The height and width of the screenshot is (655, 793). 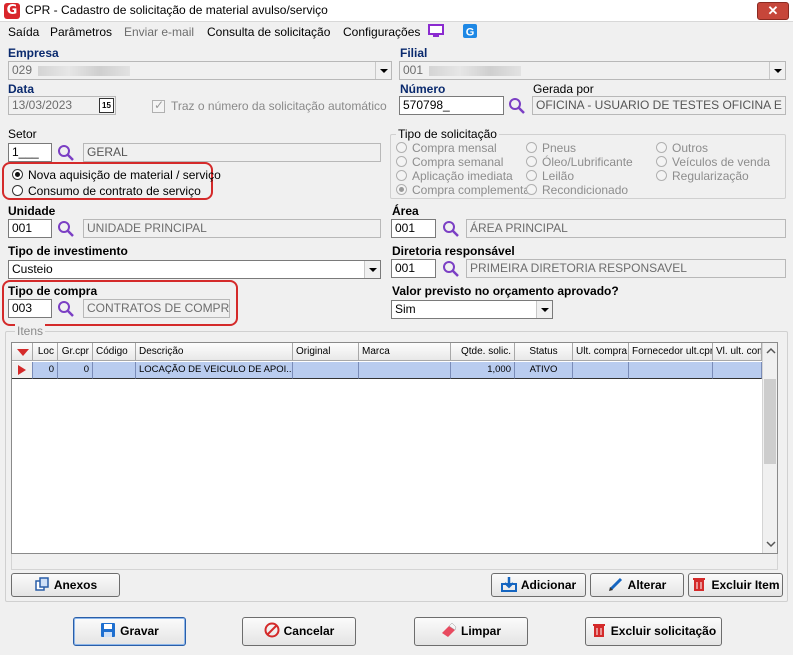 What do you see at coordinates (116, 175) in the screenshot?
I see `radio-nova-aquisicao: Nova aquisição de material / serviço` at bounding box center [116, 175].